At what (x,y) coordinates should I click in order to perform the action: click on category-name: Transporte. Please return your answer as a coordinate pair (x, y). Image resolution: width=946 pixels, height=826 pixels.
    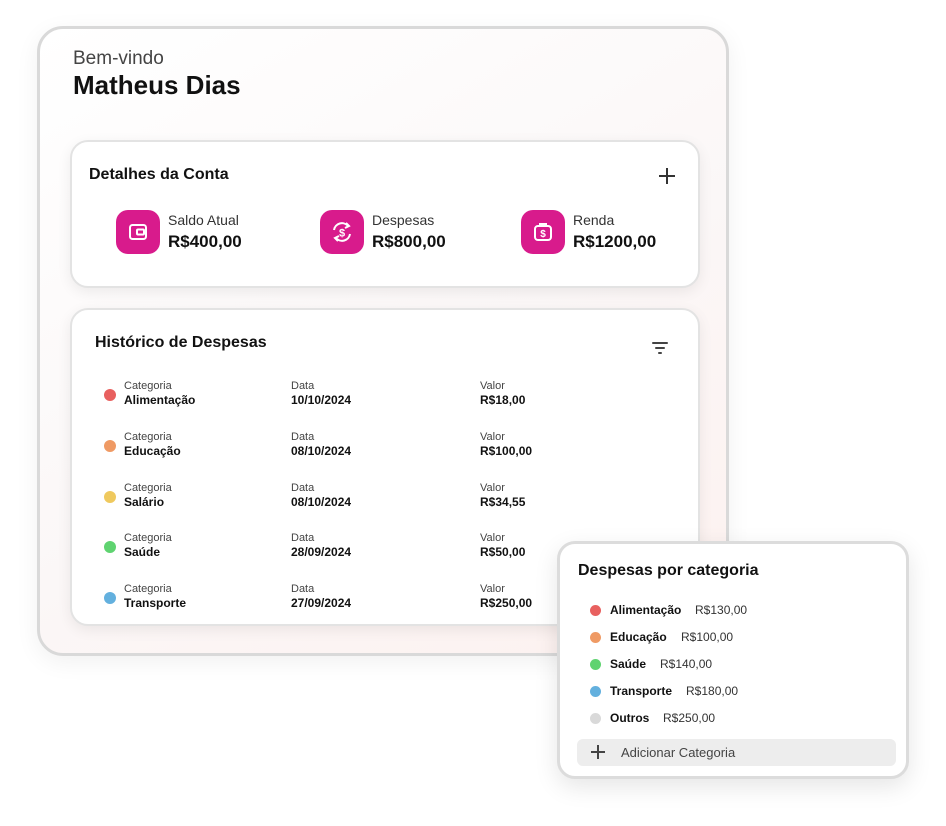
    Looking at the image, I should click on (641, 691).